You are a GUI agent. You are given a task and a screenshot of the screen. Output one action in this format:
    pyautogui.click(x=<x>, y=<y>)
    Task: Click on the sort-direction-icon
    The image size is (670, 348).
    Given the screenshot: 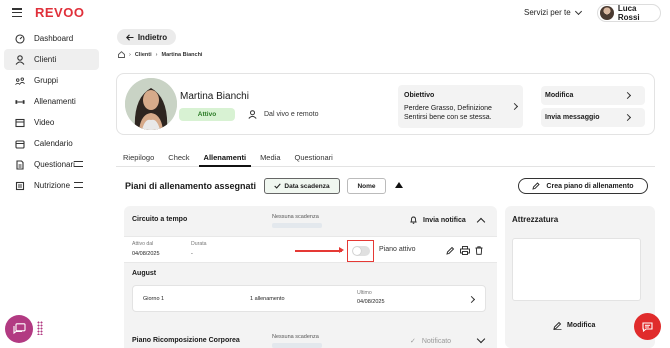 What is the action you would take?
    pyautogui.click(x=399, y=185)
    